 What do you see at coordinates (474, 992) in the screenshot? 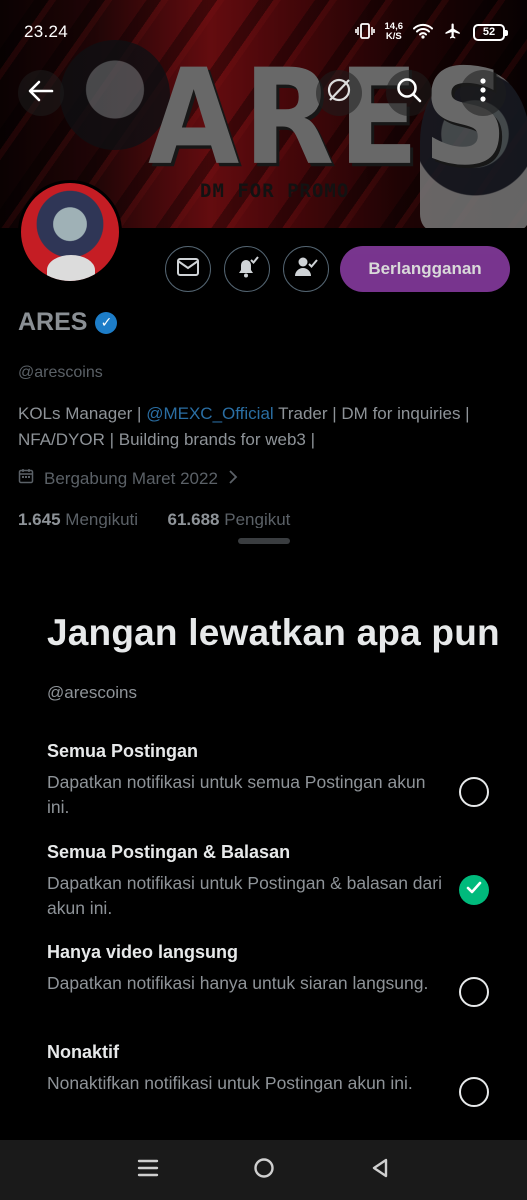
I see `radio-live-only` at bounding box center [474, 992].